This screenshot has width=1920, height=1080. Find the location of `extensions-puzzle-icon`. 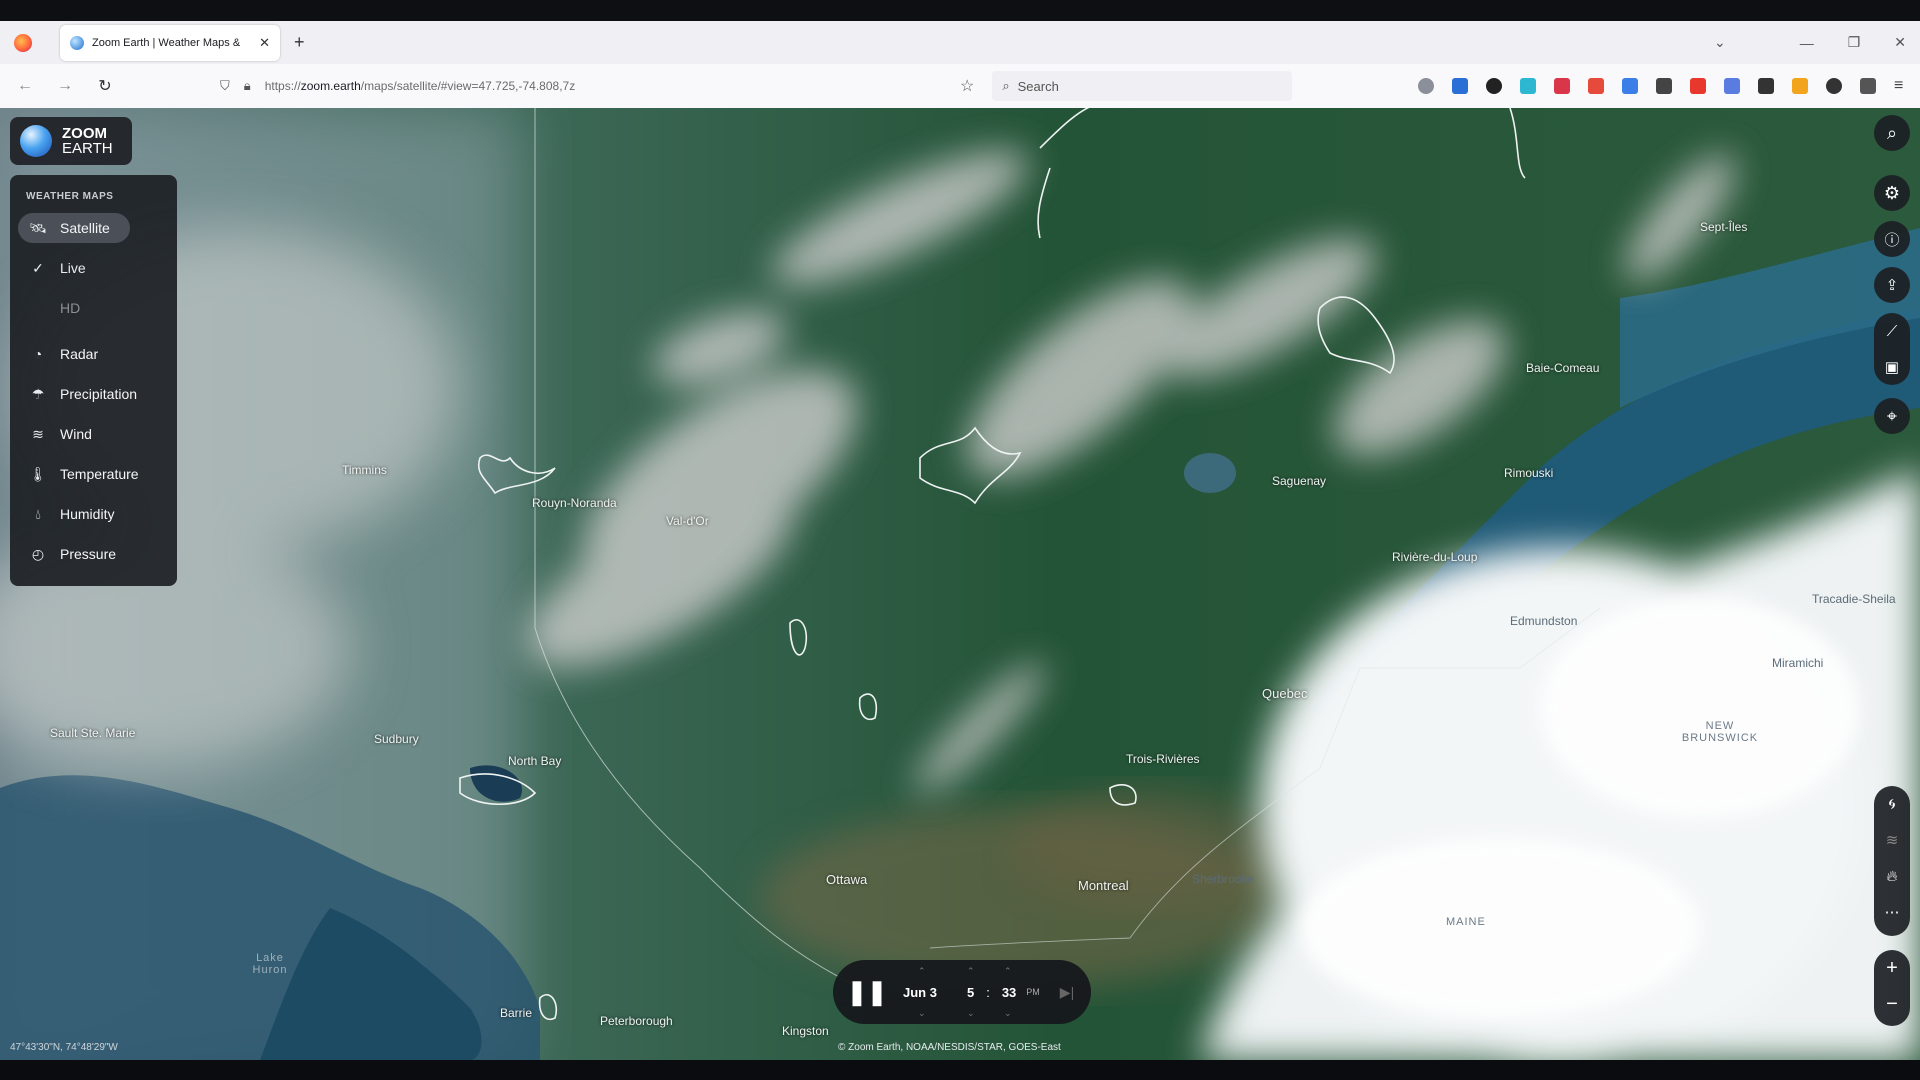

extensions-puzzle-icon is located at coordinates (1868, 86).